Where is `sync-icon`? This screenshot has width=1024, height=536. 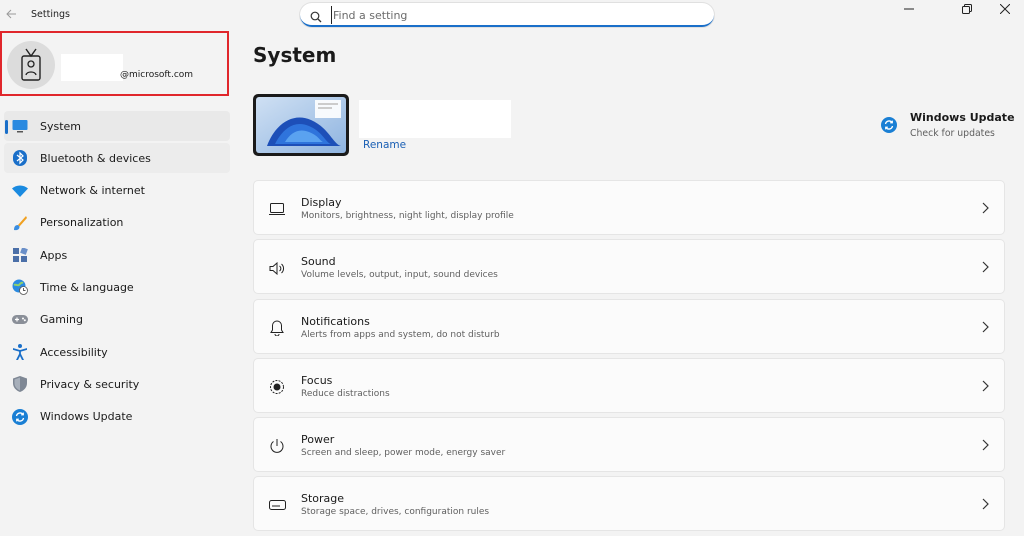 sync-icon is located at coordinates (20, 416).